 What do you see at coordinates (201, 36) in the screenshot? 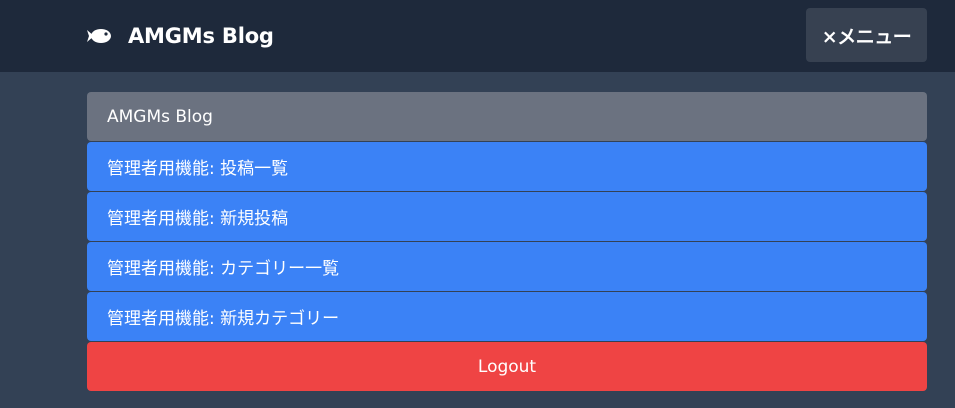
I see `brand-title: AMGMs Blog` at bounding box center [201, 36].